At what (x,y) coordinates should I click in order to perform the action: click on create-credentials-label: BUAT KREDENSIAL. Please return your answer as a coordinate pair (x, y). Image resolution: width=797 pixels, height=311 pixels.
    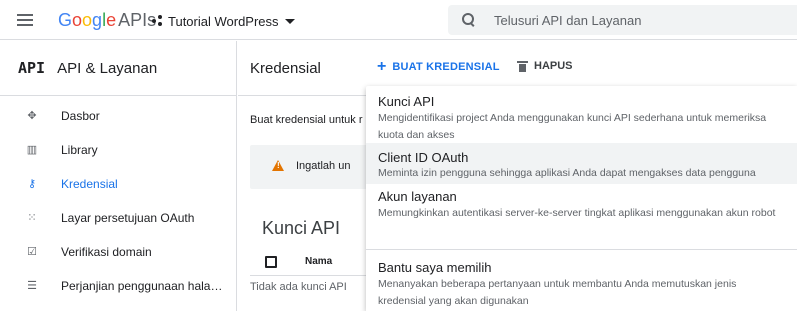
    Looking at the image, I should click on (446, 67).